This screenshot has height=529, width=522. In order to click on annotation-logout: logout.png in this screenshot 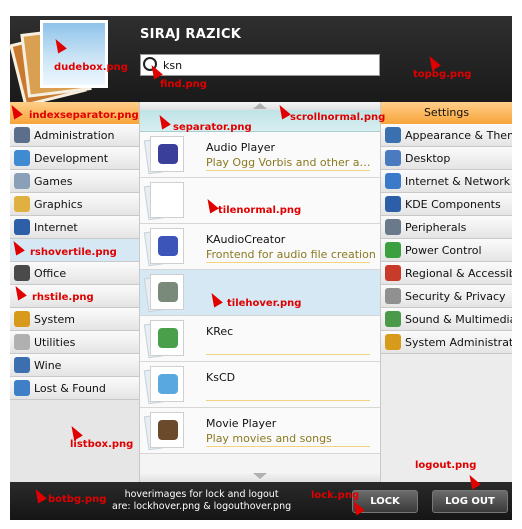, I will do `click(446, 465)`.